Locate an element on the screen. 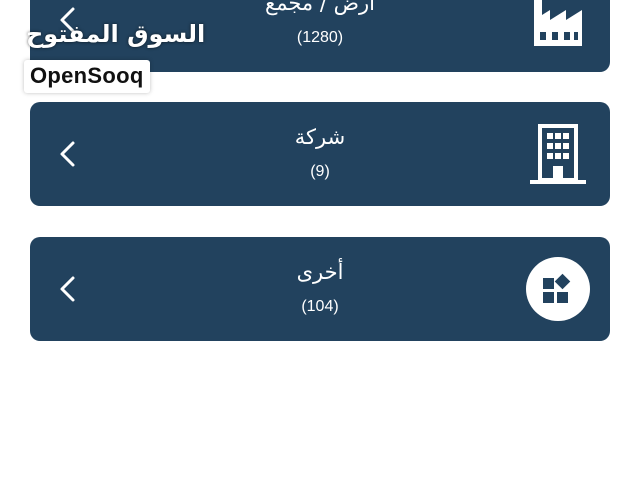 This screenshot has width=640, height=480. opensooq-logo: السوق المفتوح OpenSooq is located at coordinates (113, 60).